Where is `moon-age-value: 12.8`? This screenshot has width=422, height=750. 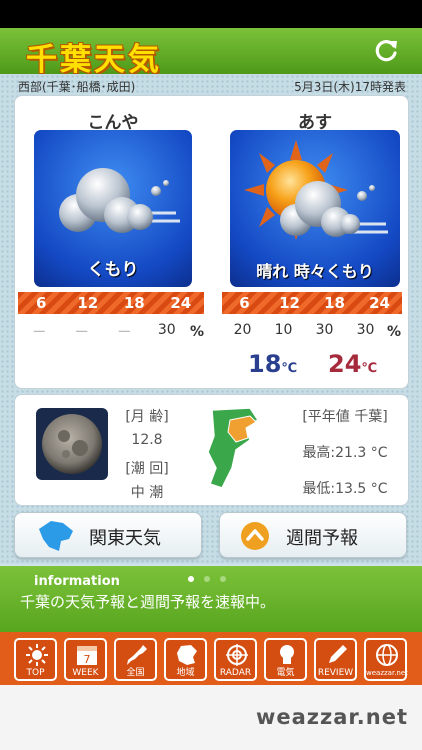
moon-age-value: 12.8 is located at coordinates (147, 440).